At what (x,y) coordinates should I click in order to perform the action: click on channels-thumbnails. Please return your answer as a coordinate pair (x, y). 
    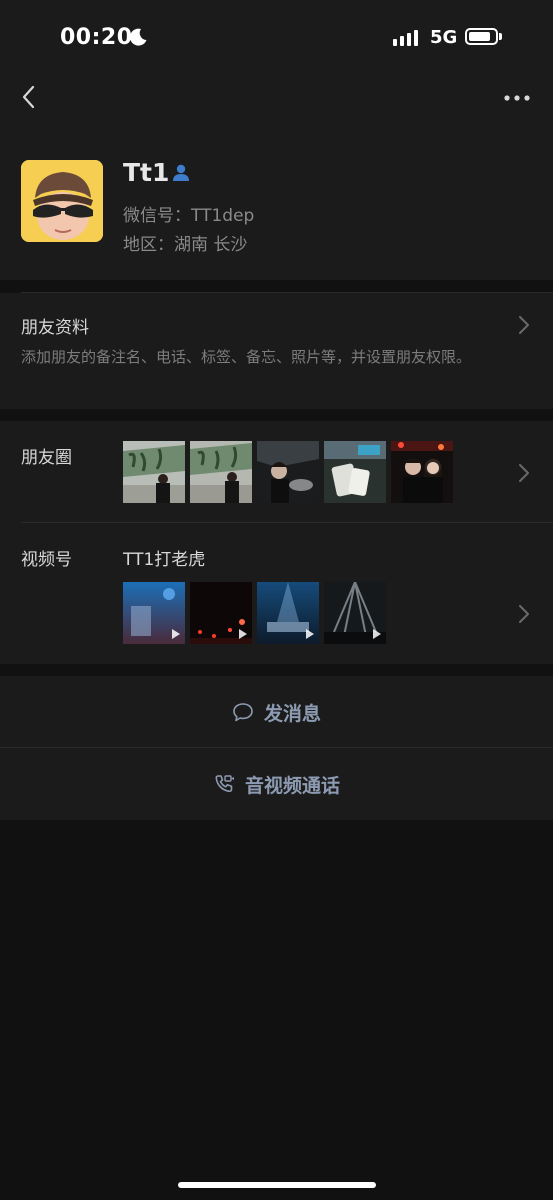
    Looking at the image, I should click on (254, 613).